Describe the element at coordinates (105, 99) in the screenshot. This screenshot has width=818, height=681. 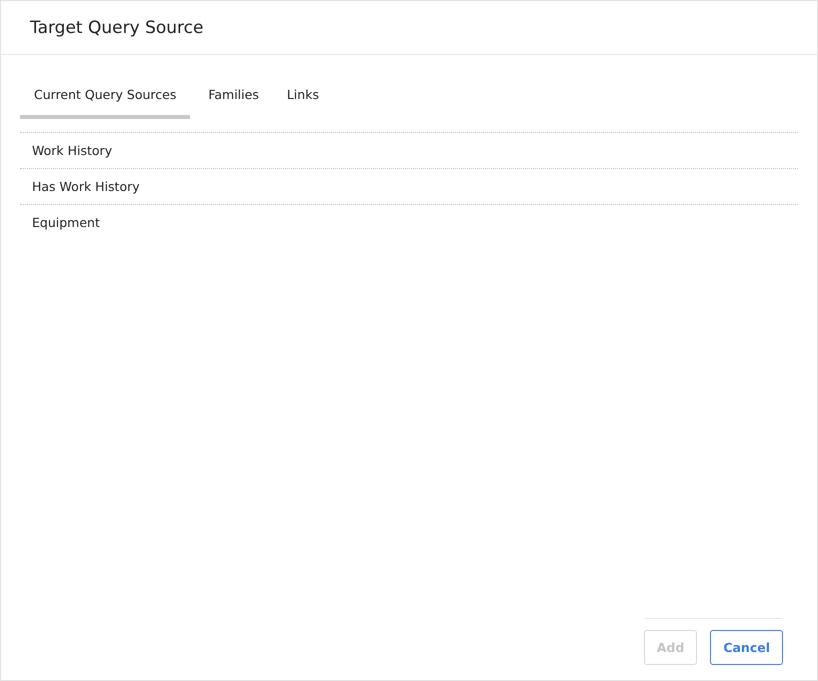
I see `tab: Current Query Sources` at that location.